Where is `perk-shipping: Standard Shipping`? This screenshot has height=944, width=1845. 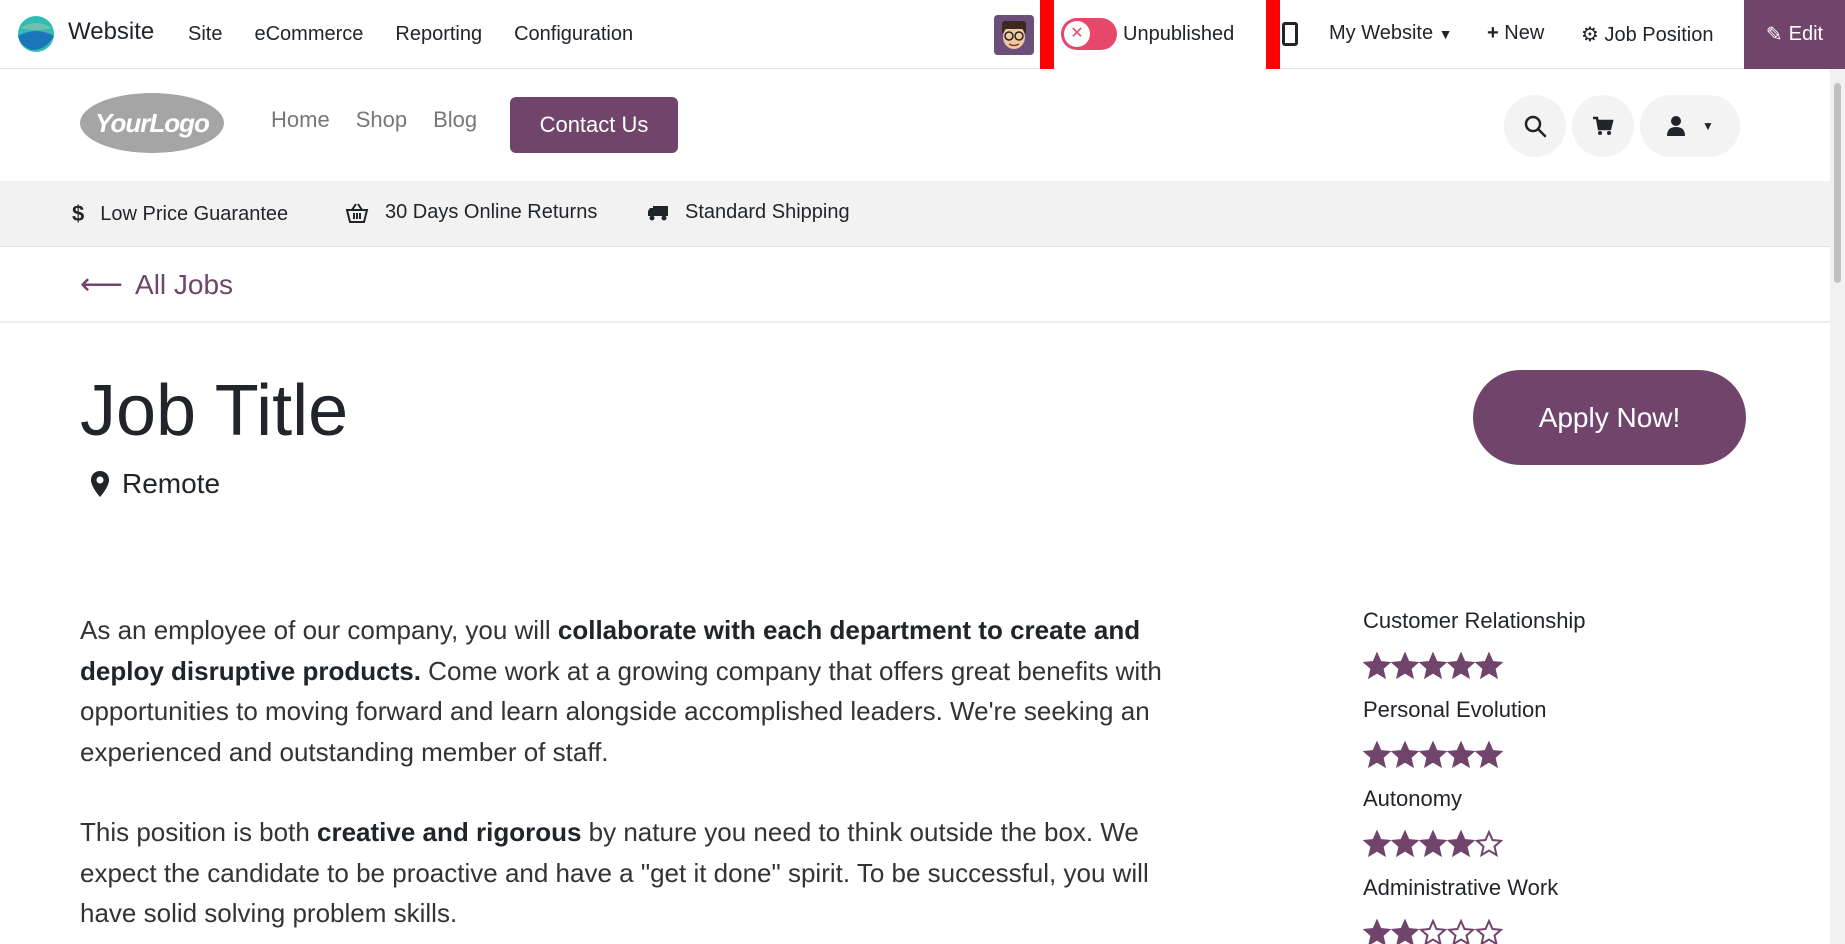 perk-shipping: Standard Shipping is located at coordinates (748, 212).